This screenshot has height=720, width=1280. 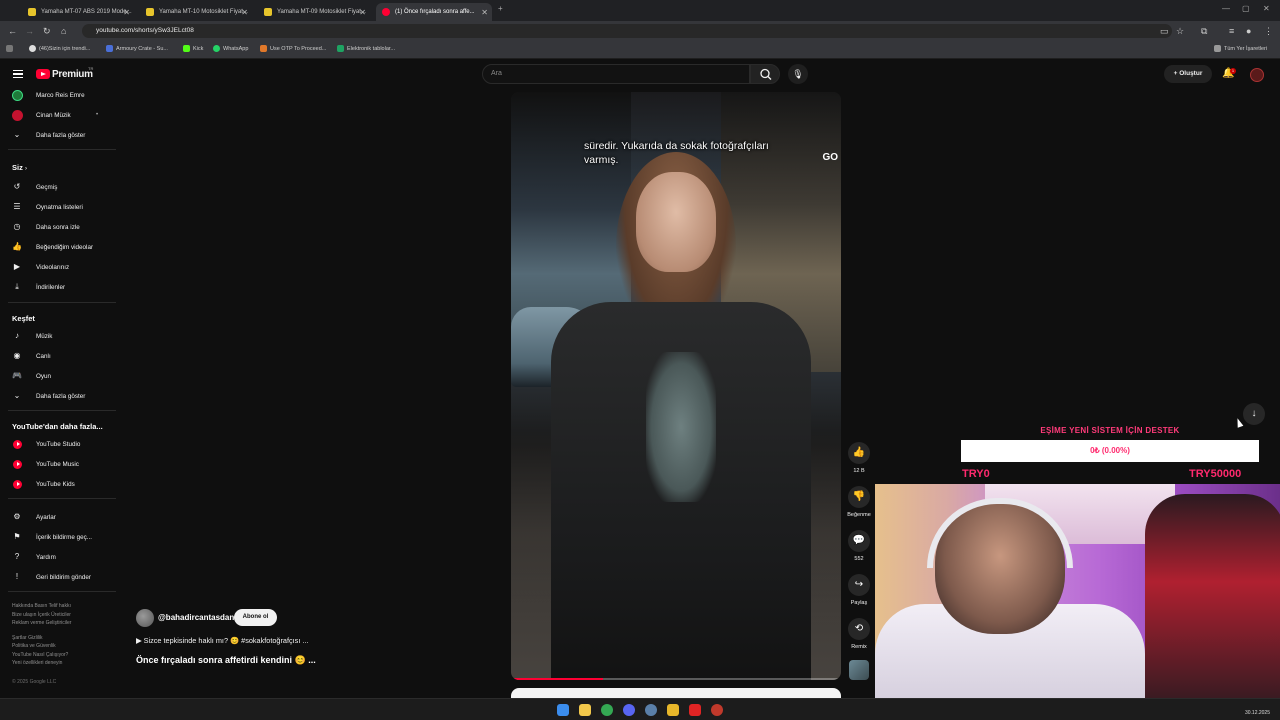 I want to click on forward-arrow-icon: →, so click(x=29, y=31).